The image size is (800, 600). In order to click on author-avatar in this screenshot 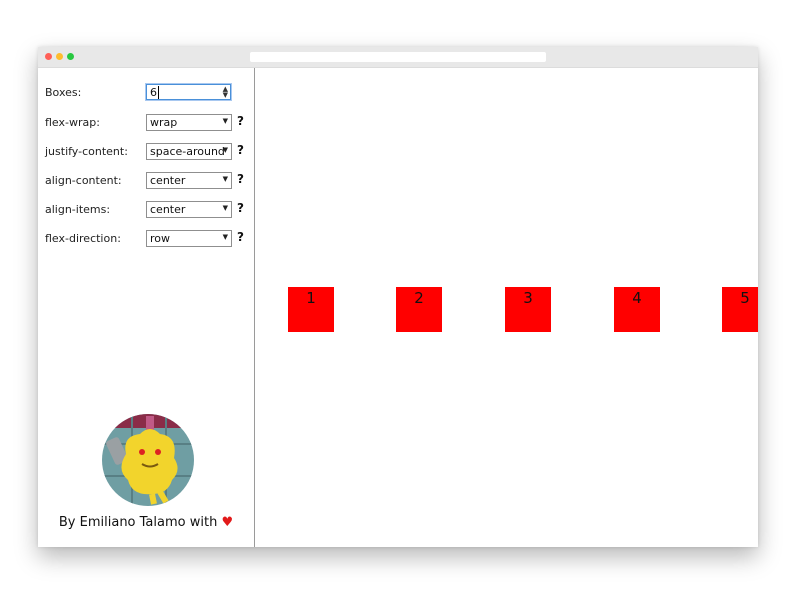, I will do `click(148, 460)`.